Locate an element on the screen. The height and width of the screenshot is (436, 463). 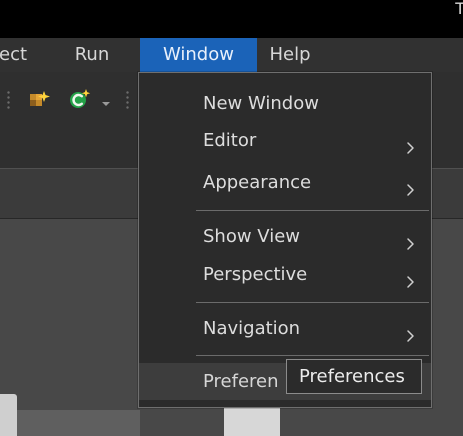
menu-item-perspective: Perspective is located at coordinates (285, 274).